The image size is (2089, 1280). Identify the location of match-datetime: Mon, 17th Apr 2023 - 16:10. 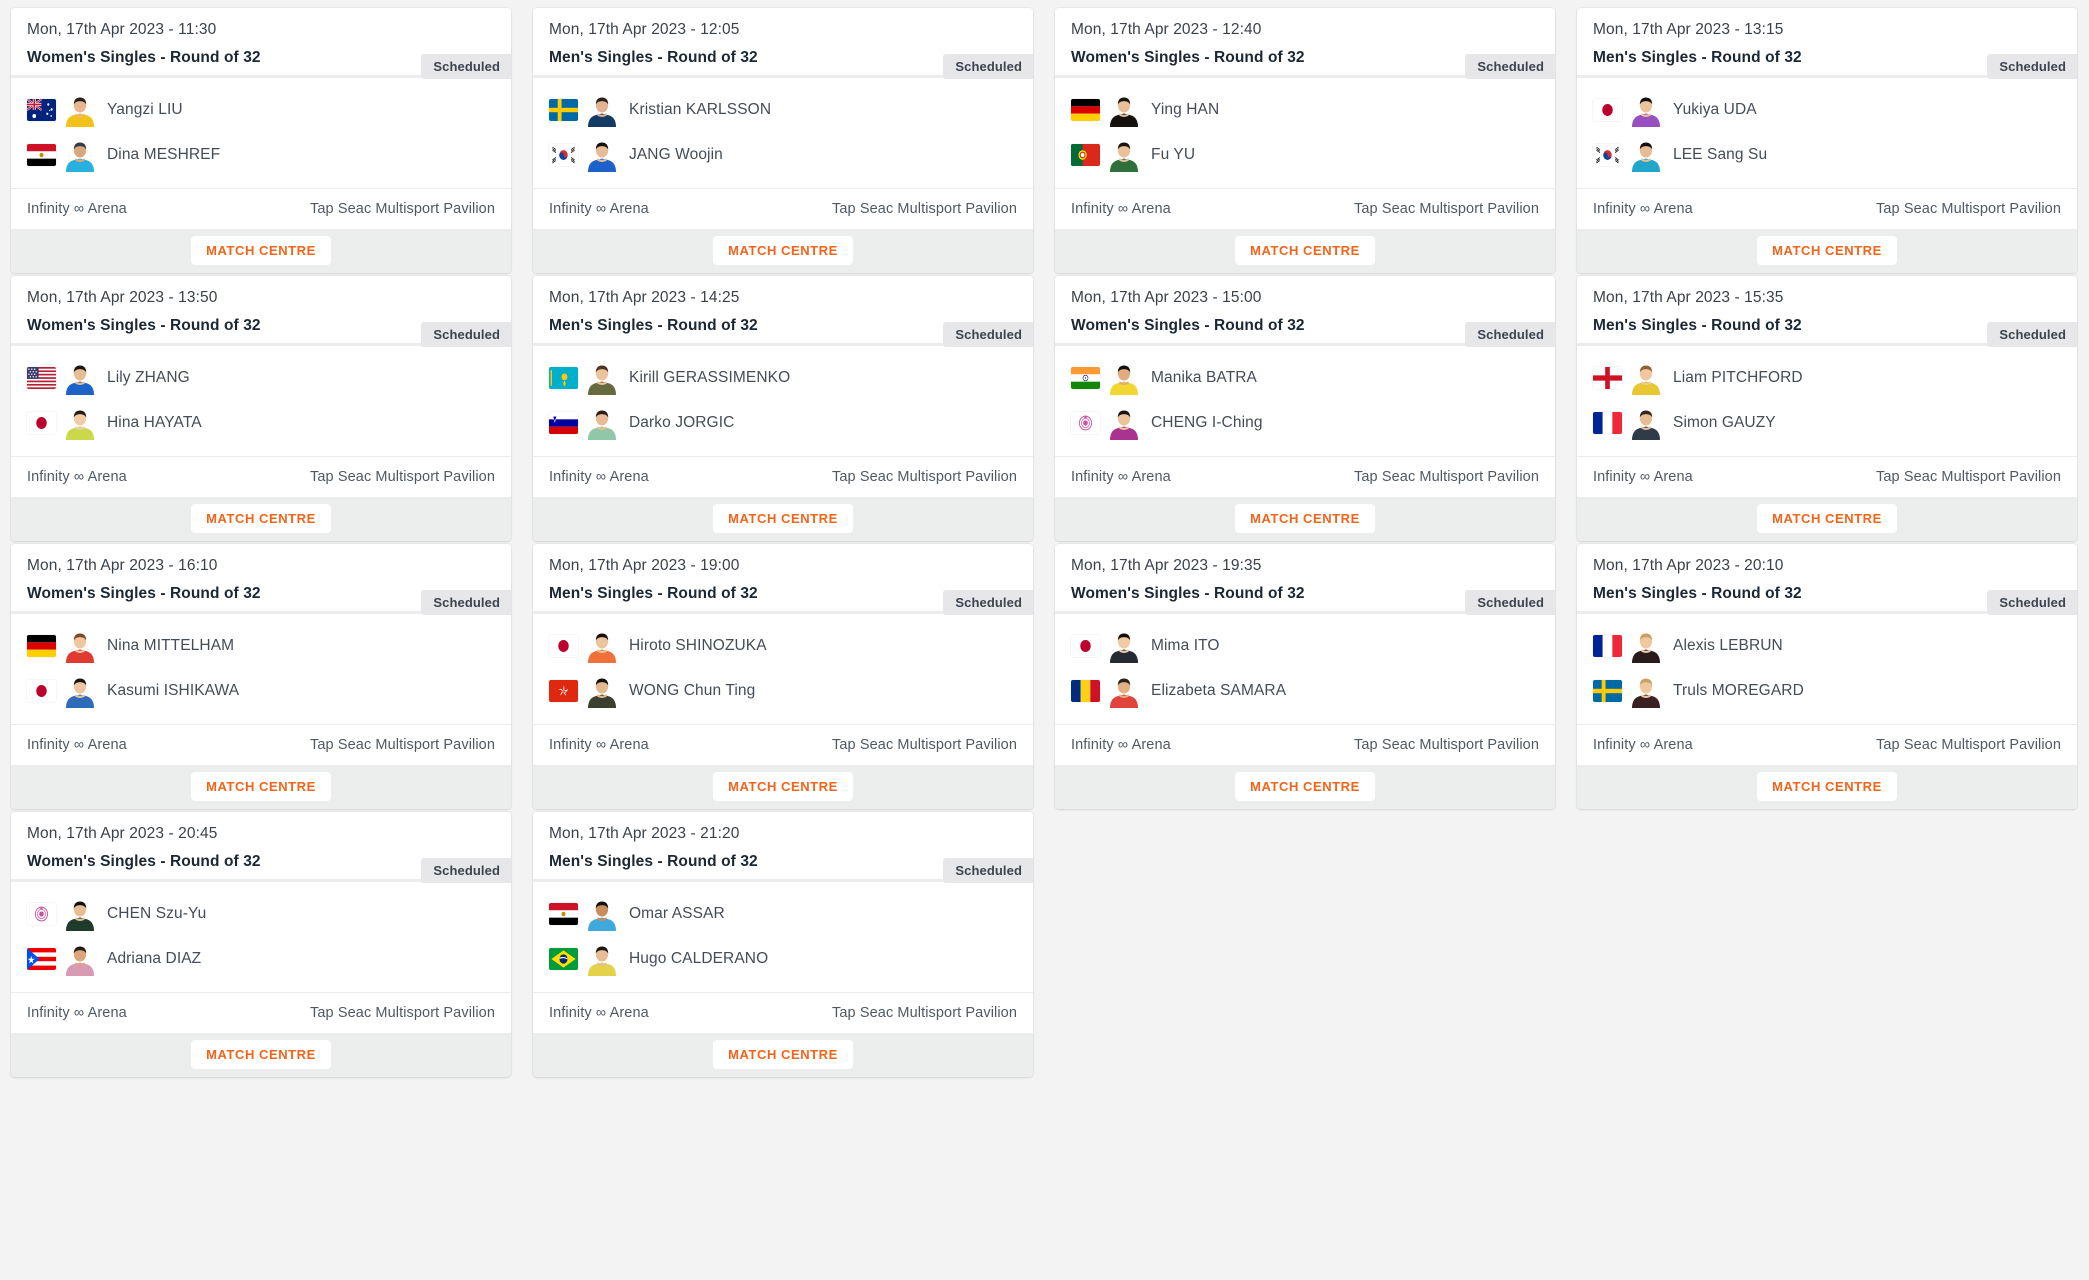
(122, 565).